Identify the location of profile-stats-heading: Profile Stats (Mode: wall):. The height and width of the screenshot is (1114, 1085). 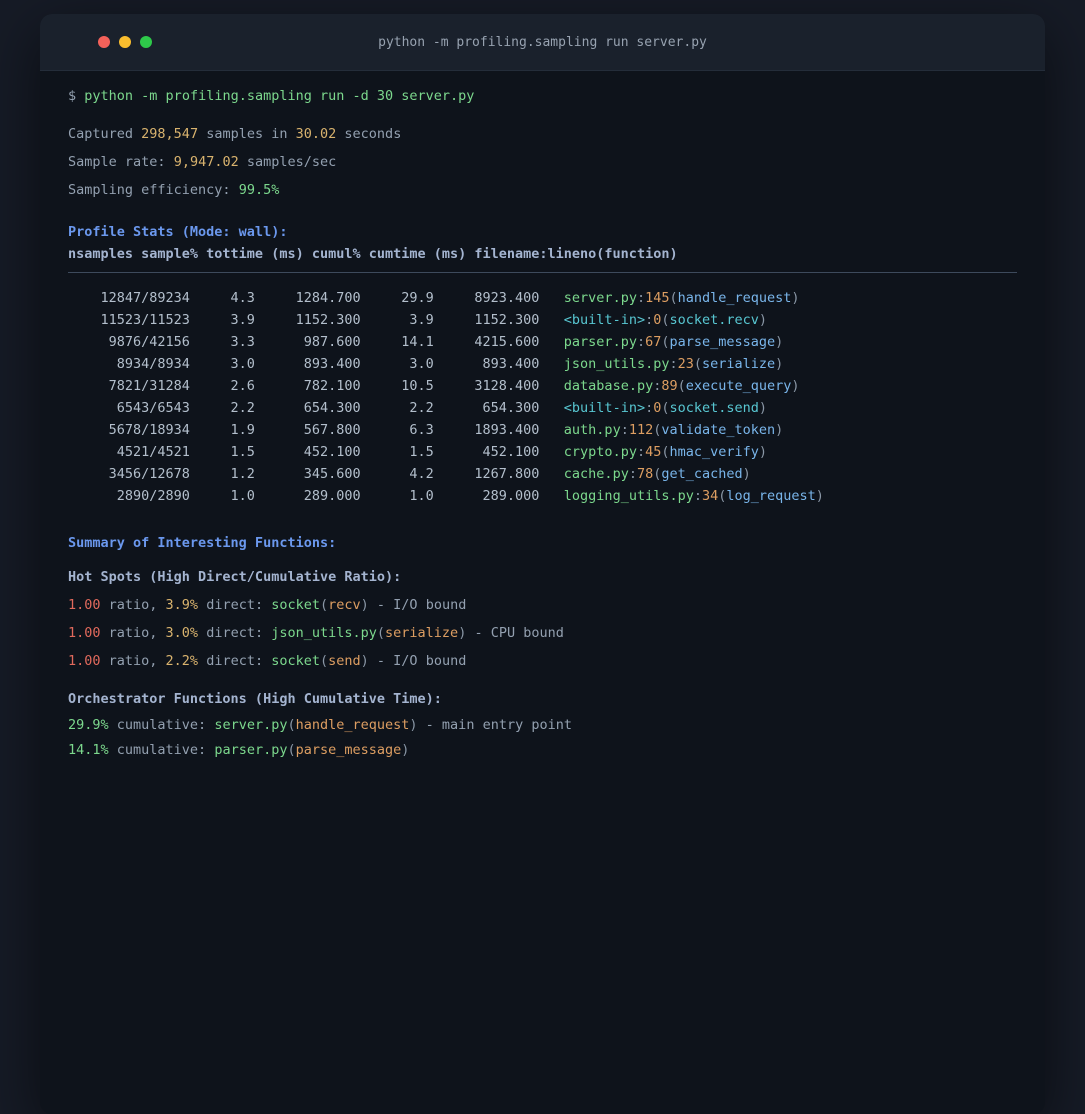
(178, 232).